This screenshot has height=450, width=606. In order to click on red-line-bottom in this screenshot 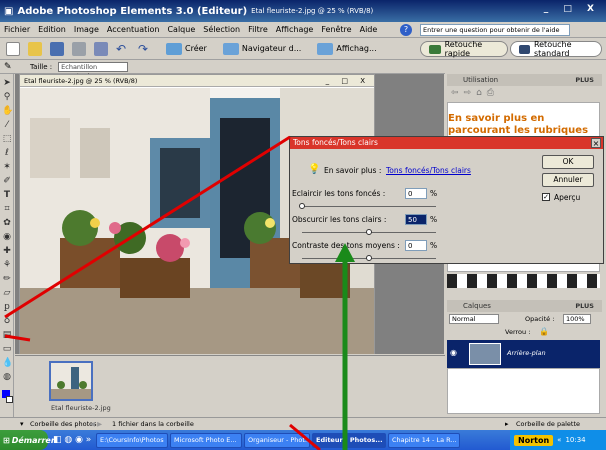, I will do `click(305, 436)`.